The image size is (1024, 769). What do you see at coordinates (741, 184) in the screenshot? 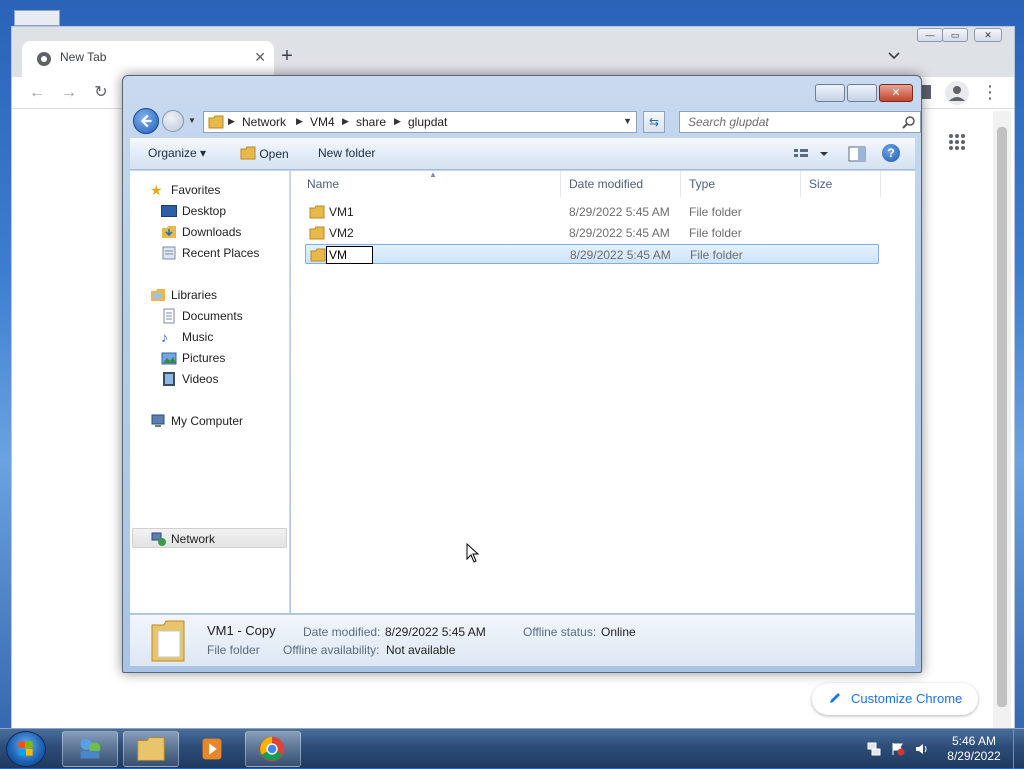
I see `column-header-type: Type` at bounding box center [741, 184].